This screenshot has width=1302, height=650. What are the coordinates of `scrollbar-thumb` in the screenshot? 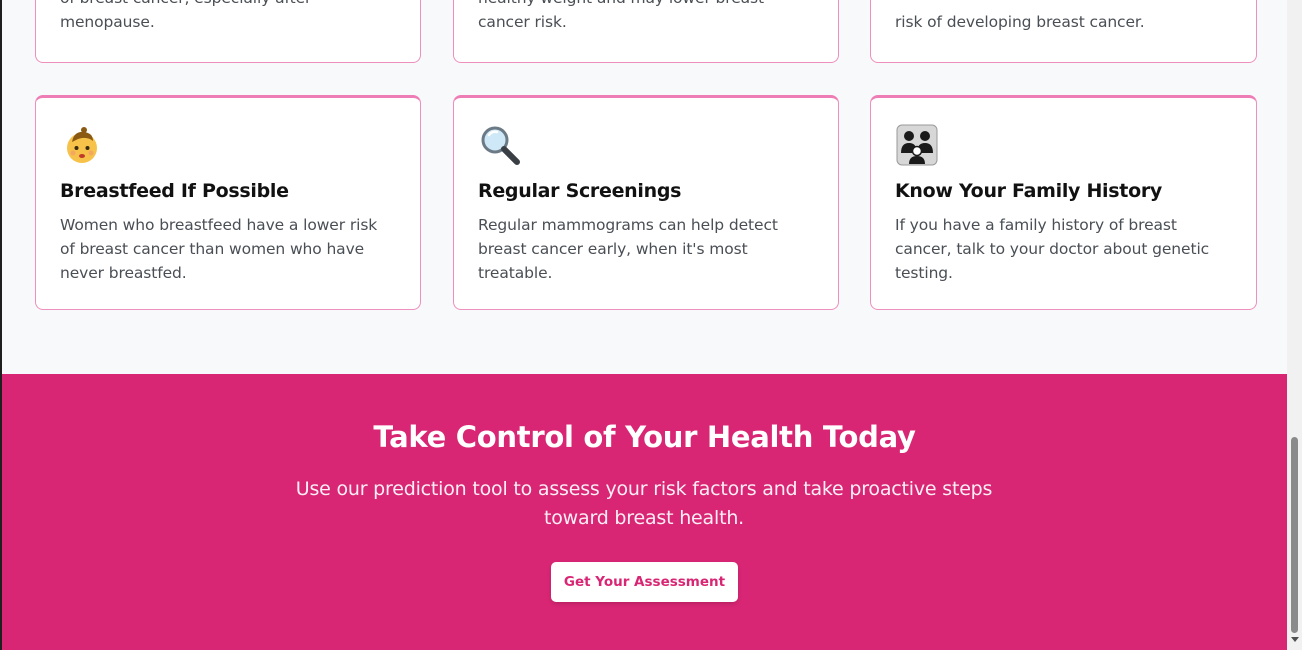 It's located at (1294, 535).